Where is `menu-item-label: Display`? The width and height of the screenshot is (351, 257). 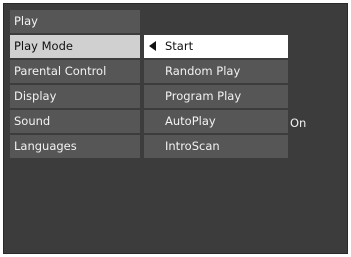
menu-item-label: Display is located at coordinates (35, 96).